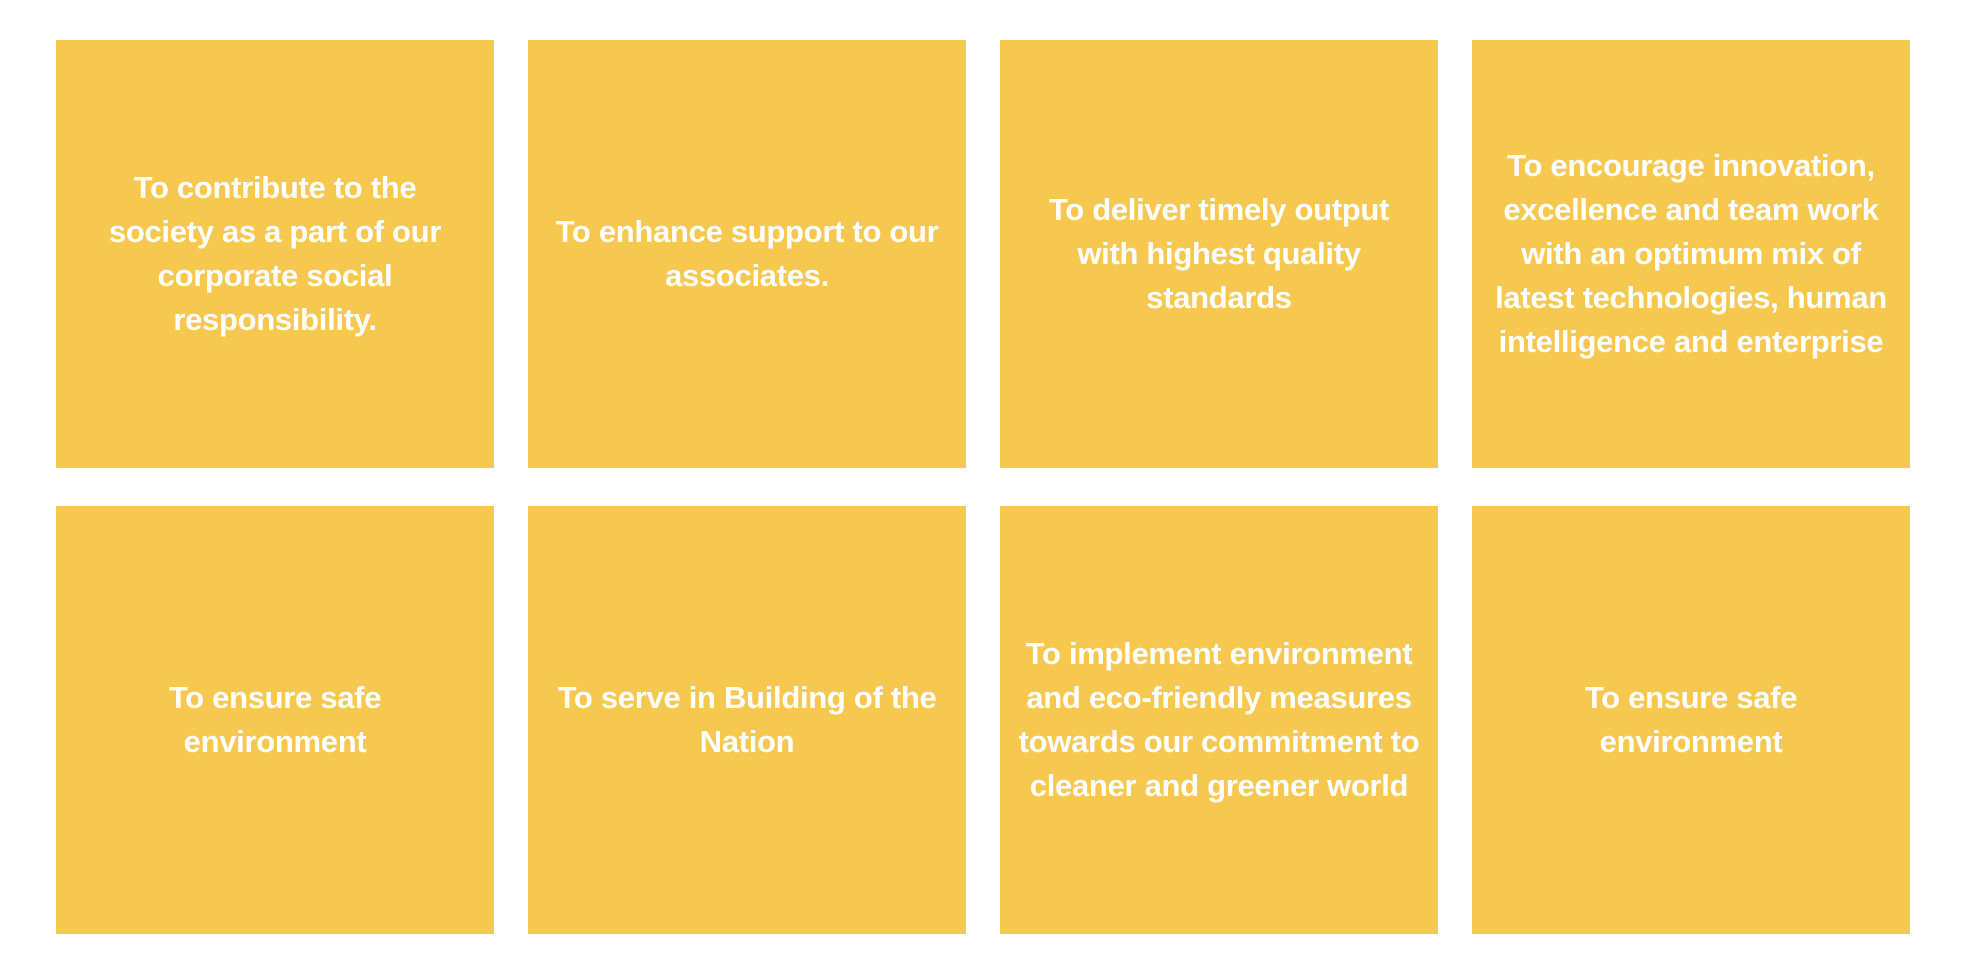  I want to click on objective-text: To enhance support to our associates., so click(747, 253).